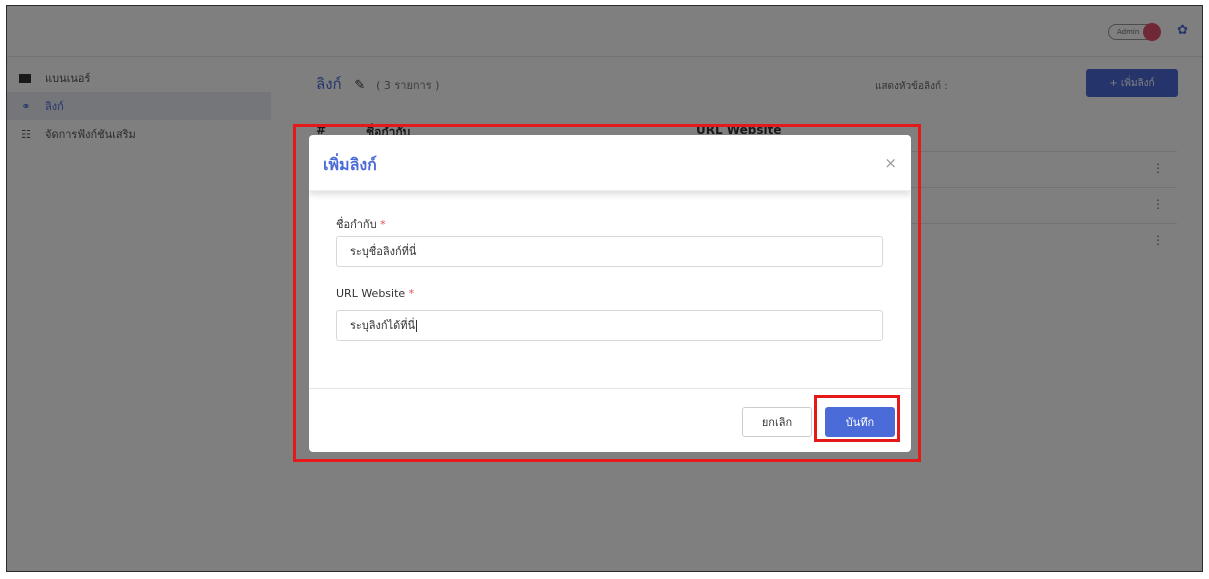 The height and width of the screenshot is (579, 1209). What do you see at coordinates (417, 326) in the screenshot?
I see `text-cursor` at bounding box center [417, 326].